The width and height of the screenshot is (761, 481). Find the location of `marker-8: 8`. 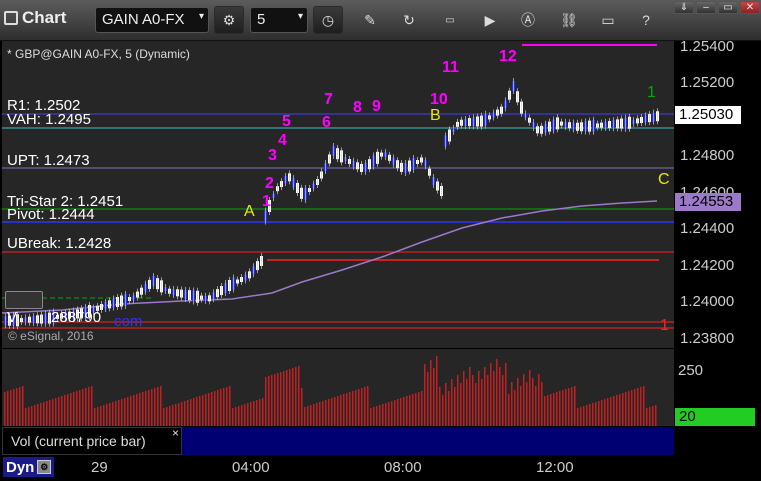

marker-8: 8 is located at coordinates (357, 107).